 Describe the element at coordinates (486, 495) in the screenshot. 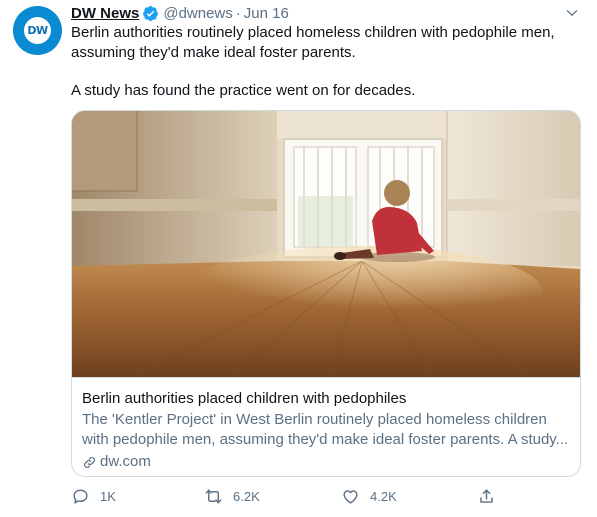

I see `share-icon` at that location.